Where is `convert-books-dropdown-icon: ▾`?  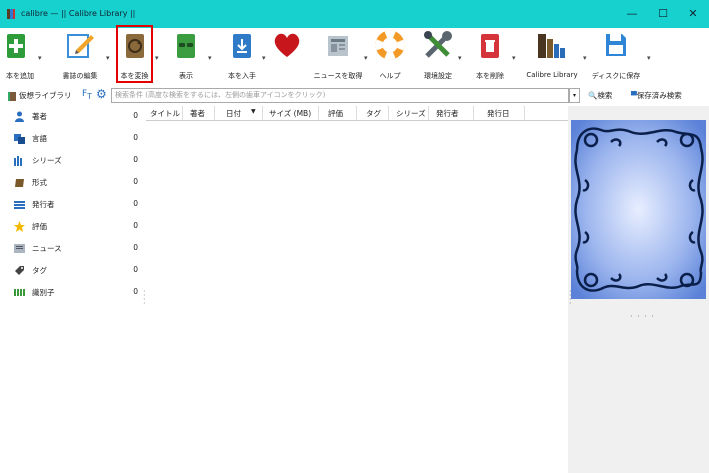 convert-books-dropdown-icon: ▾ is located at coordinates (157, 58).